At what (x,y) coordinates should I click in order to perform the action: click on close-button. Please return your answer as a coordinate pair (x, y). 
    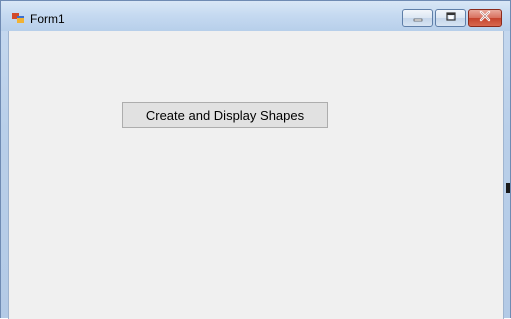
    Looking at the image, I should click on (485, 18).